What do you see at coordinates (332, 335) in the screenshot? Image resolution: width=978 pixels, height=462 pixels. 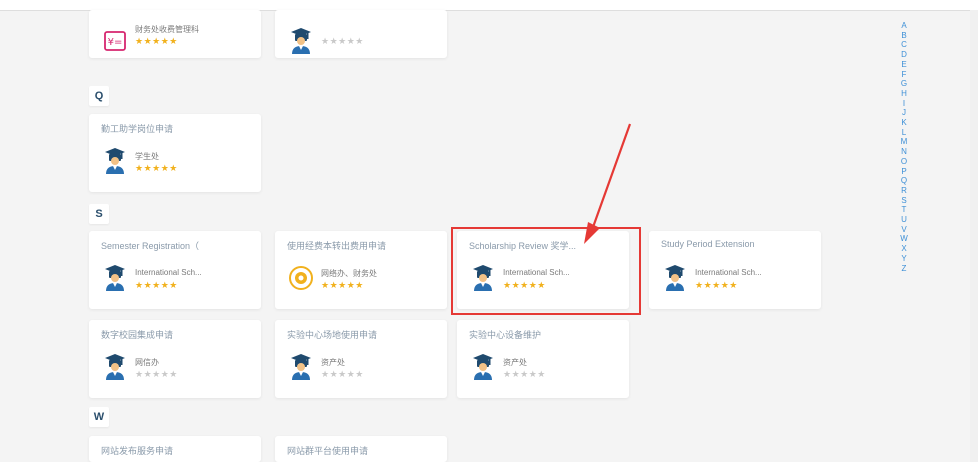 I see `service-title: 实验中心场地使用申请` at bounding box center [332, 335].